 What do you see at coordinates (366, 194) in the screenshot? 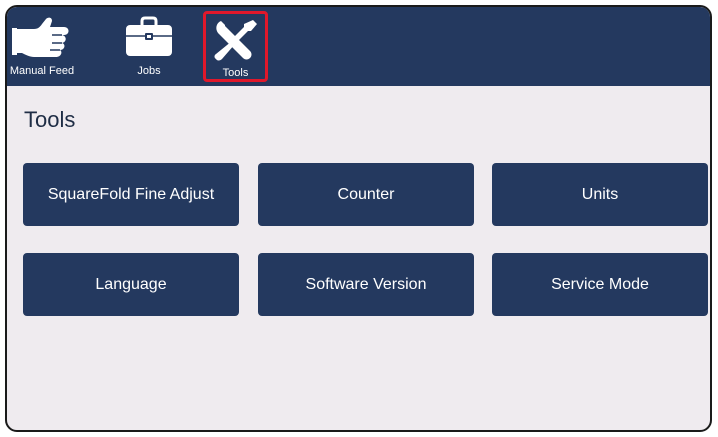
I see `counter-button: Counter` at bounding box center [366, 194].